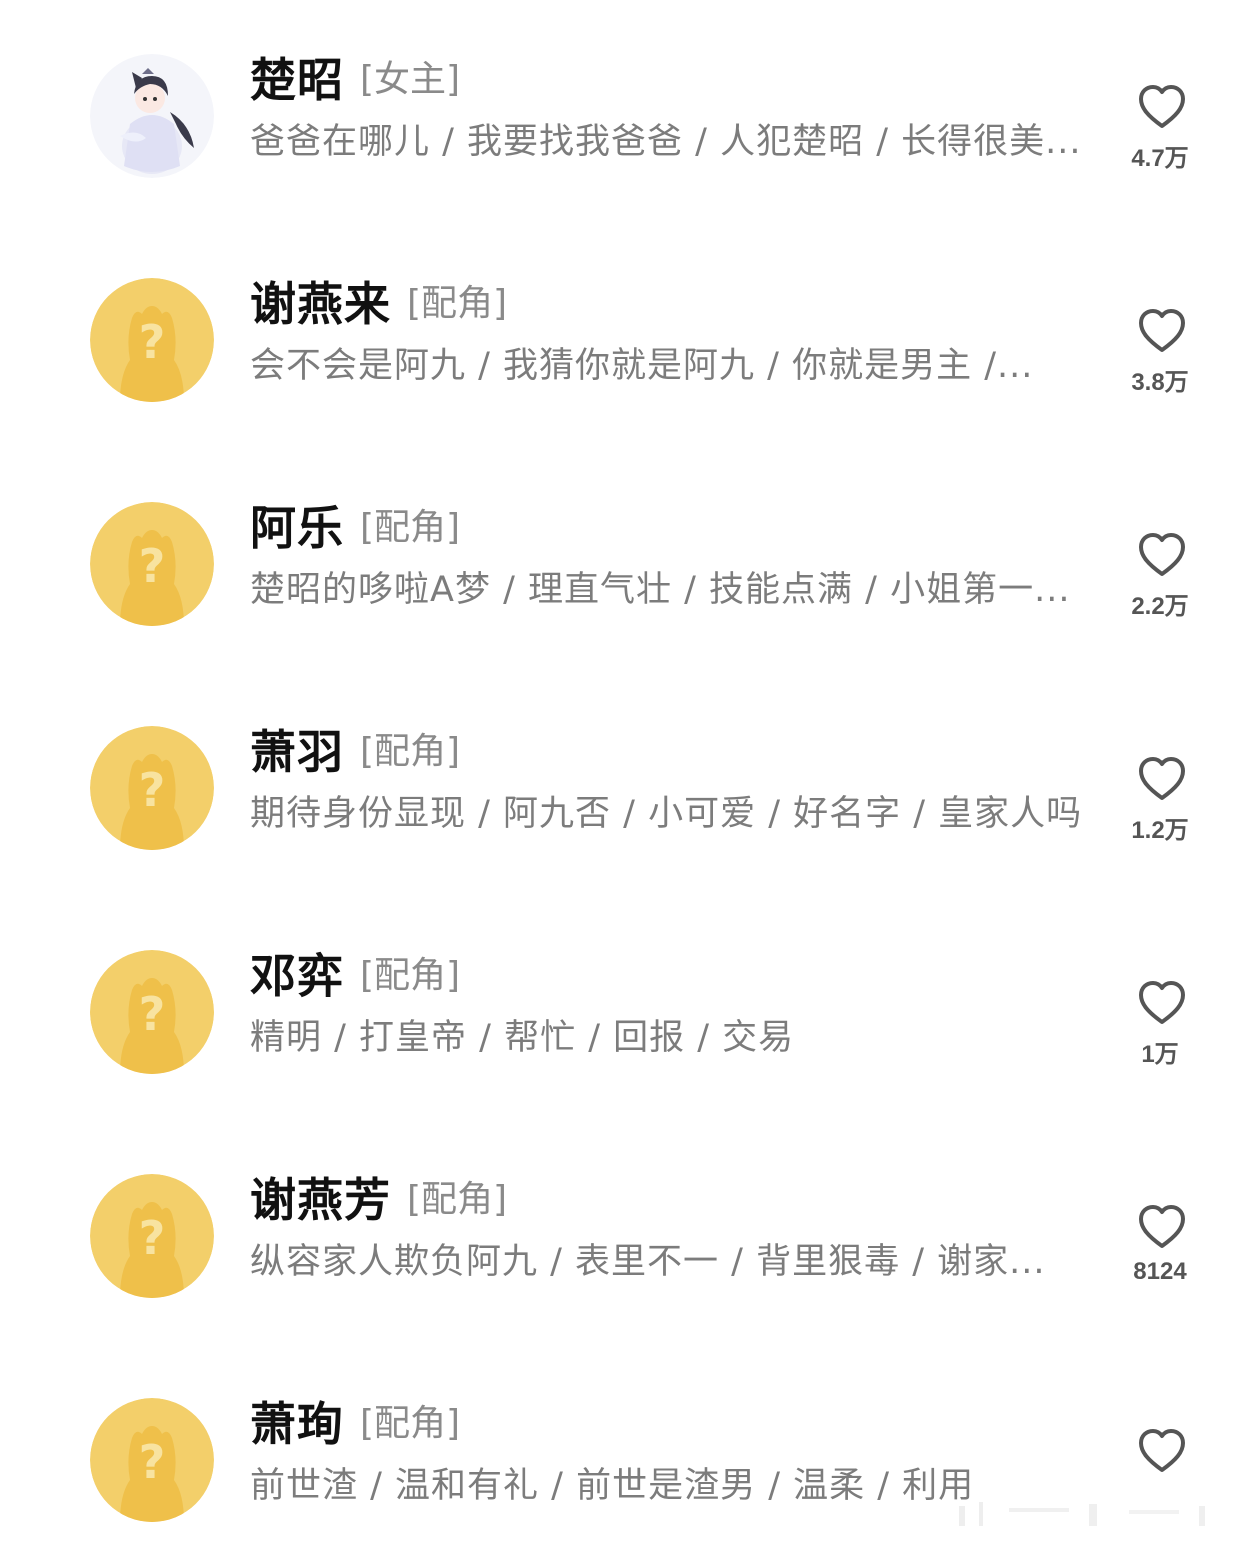 The image size is (1257, 1568). Describe the element at coordinates (1160, 358) in the screenshot. I see `like-button: 3.8万` at that location.